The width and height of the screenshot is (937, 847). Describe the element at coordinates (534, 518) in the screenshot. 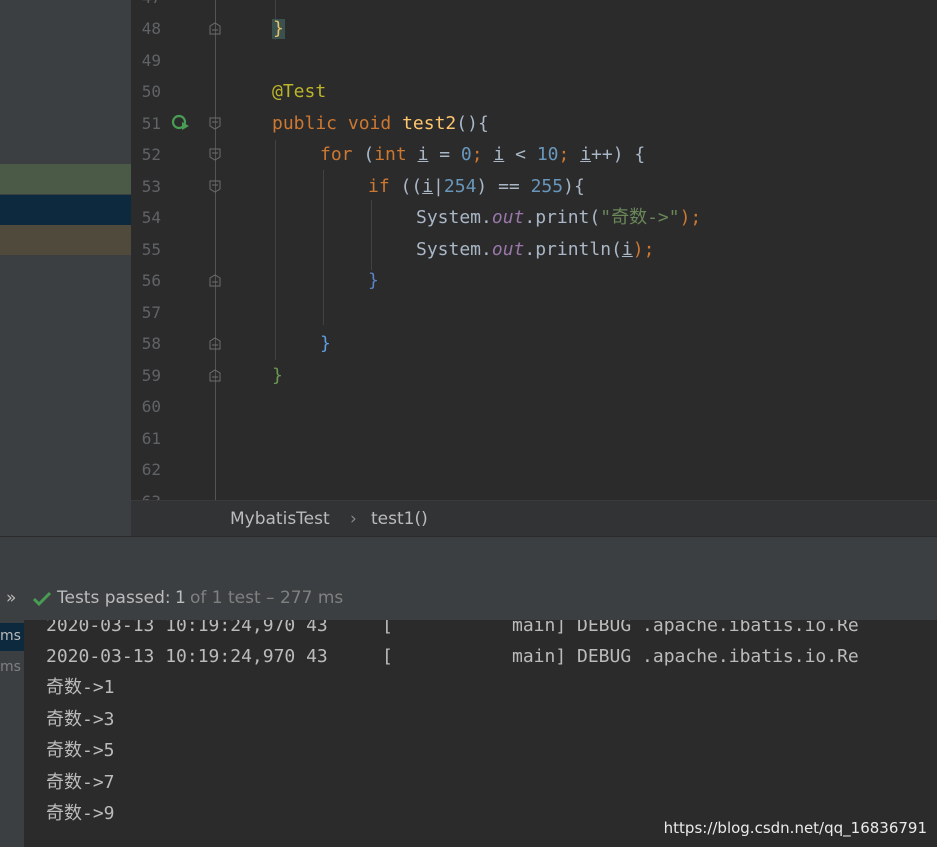

I see `breadcrumb: MybatisTest › test1()` at that location.